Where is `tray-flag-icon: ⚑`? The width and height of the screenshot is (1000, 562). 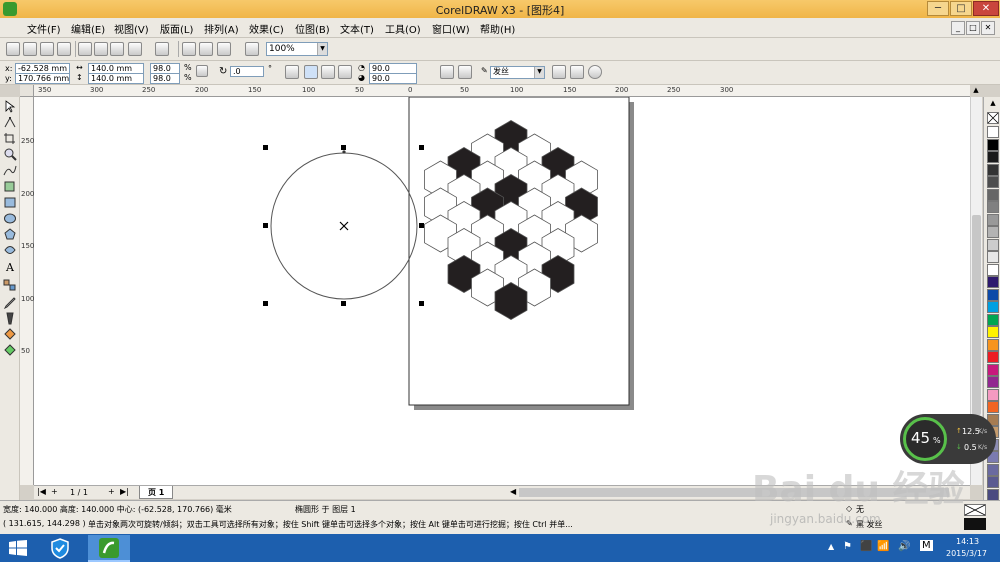 tray-flag-icon: ⚑ is located at coordinates (847, 546).